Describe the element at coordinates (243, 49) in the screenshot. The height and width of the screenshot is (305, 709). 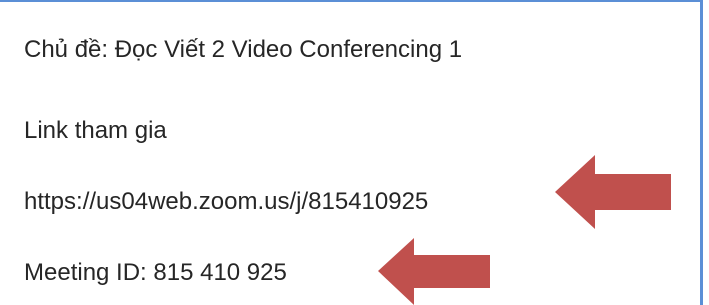
I see `topic-text: Chủ đề: Đọc Viết 2 Video Conferencing 1` at that location.